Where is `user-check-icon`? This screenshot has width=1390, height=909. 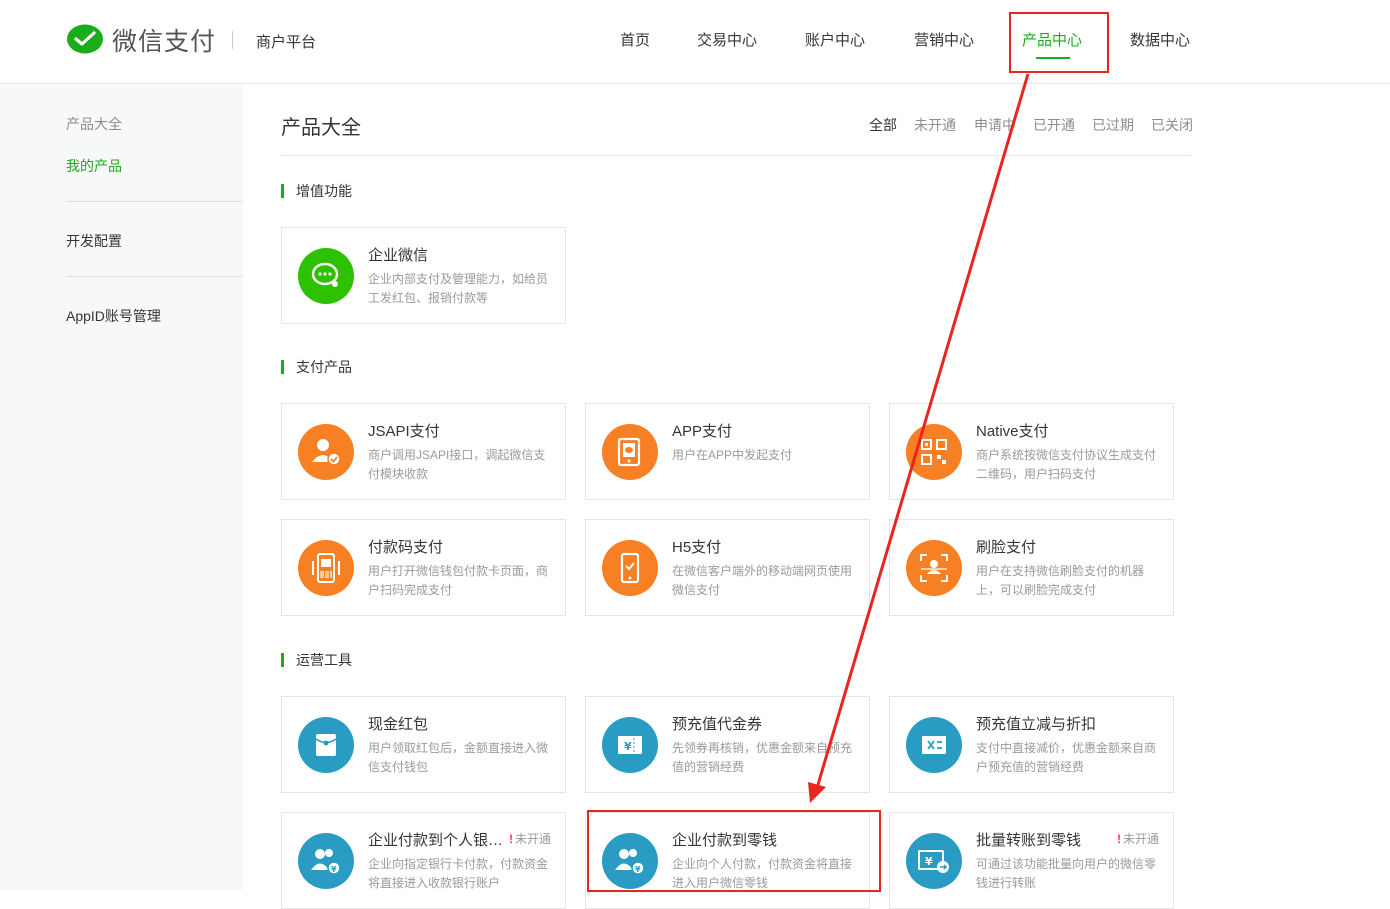
user-check-icon is located at coordinates (326, 452).